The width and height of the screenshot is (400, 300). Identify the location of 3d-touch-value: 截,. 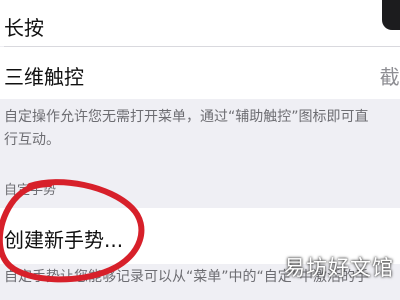
(389, 77).